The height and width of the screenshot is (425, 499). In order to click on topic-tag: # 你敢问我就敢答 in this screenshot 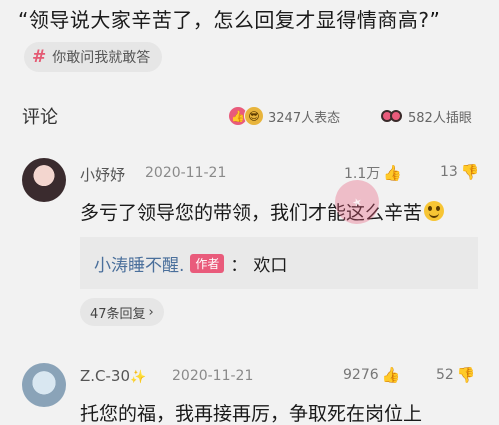, I will do `click(93, 57)`.